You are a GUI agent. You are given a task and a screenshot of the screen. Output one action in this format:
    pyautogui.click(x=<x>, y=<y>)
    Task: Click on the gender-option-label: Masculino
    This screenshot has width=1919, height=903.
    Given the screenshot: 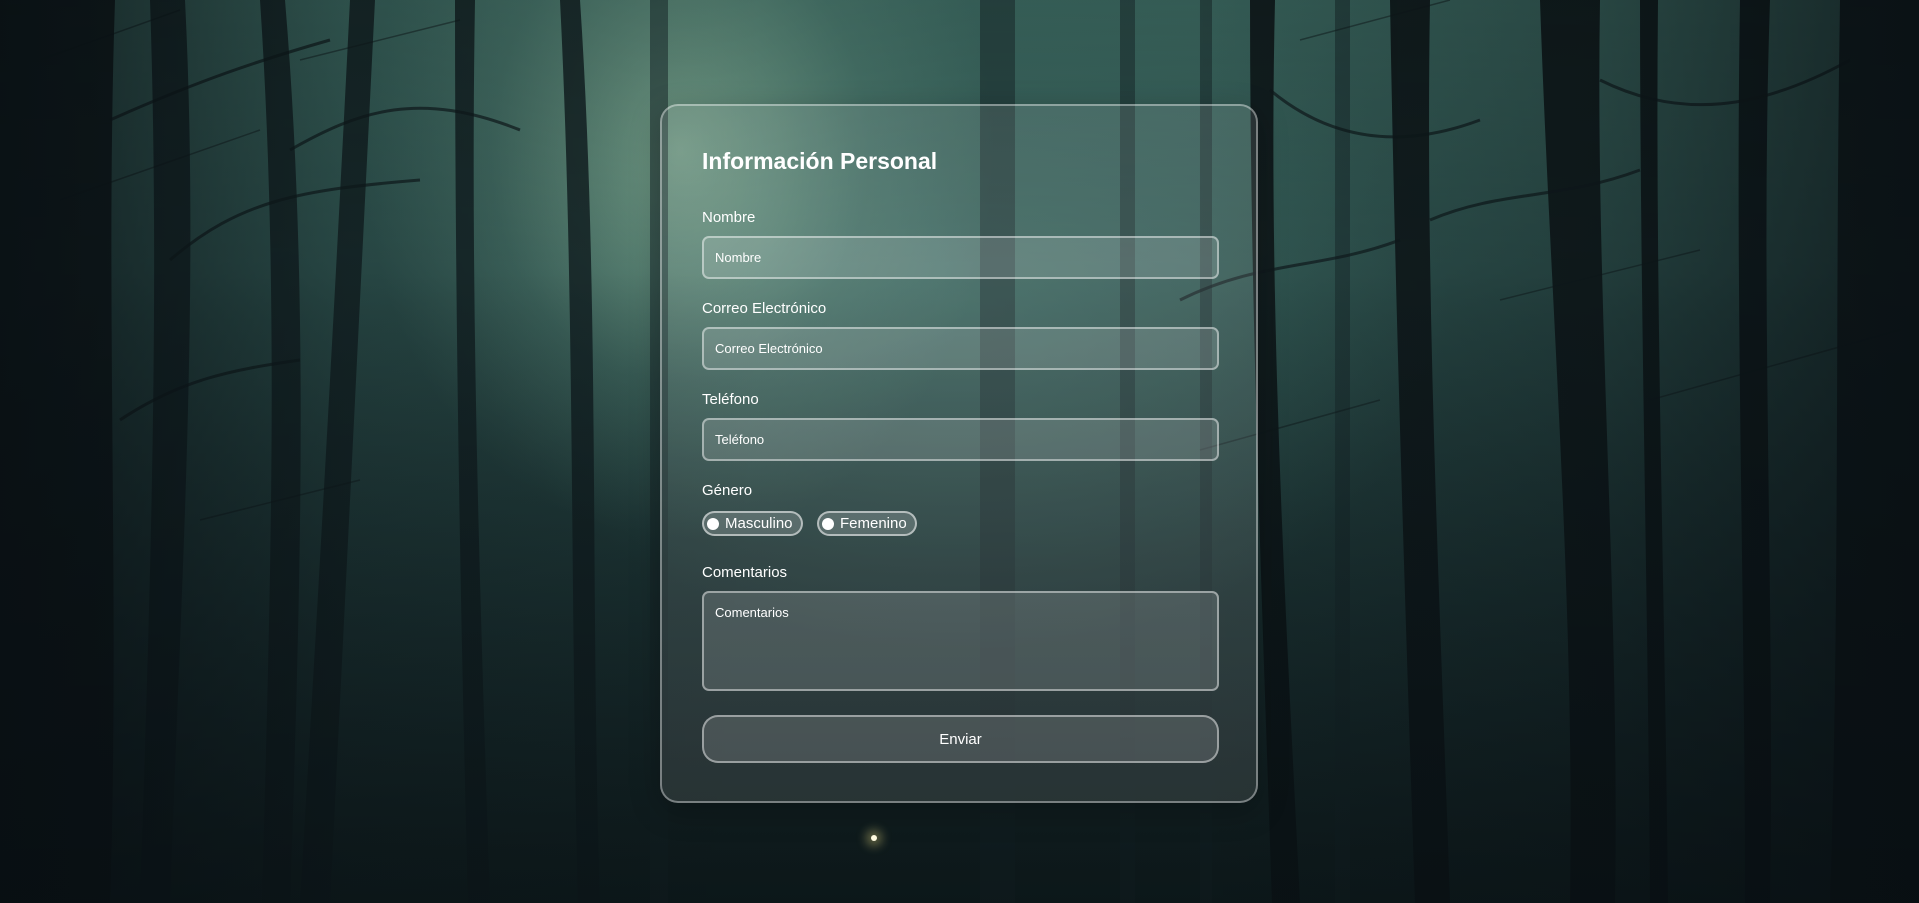 What is the action you would take?
    pyautogui.click(x=759, y=523)
    